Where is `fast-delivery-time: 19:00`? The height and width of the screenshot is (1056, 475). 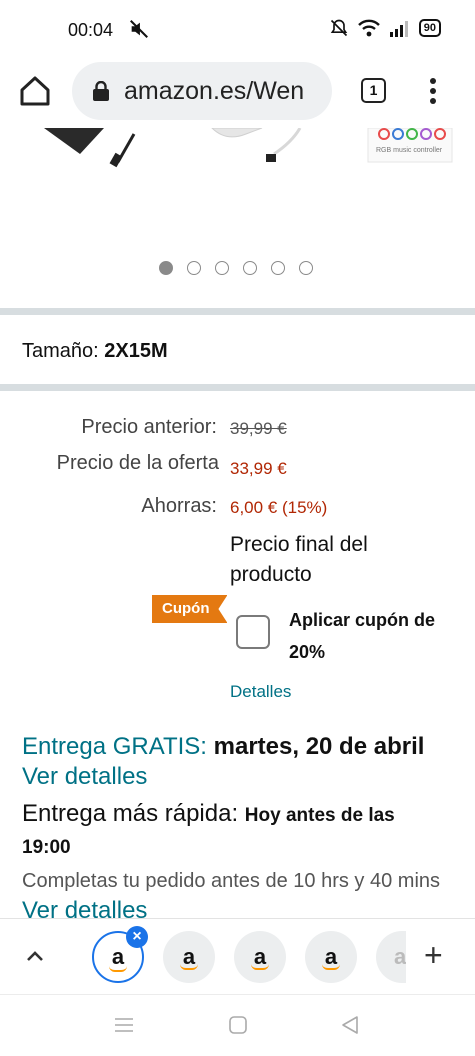 fast-delivery-time: 19:00 is located at coordinates (46, 847).